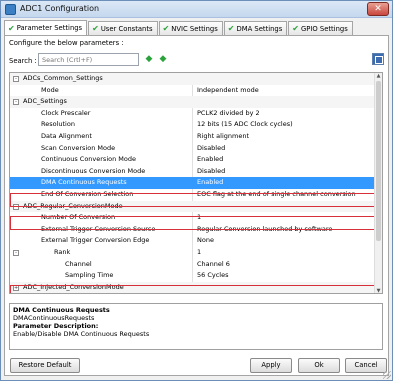  I want to click on tree-param-row: Scan Conversion Mode Disabled, so click(193, 149).